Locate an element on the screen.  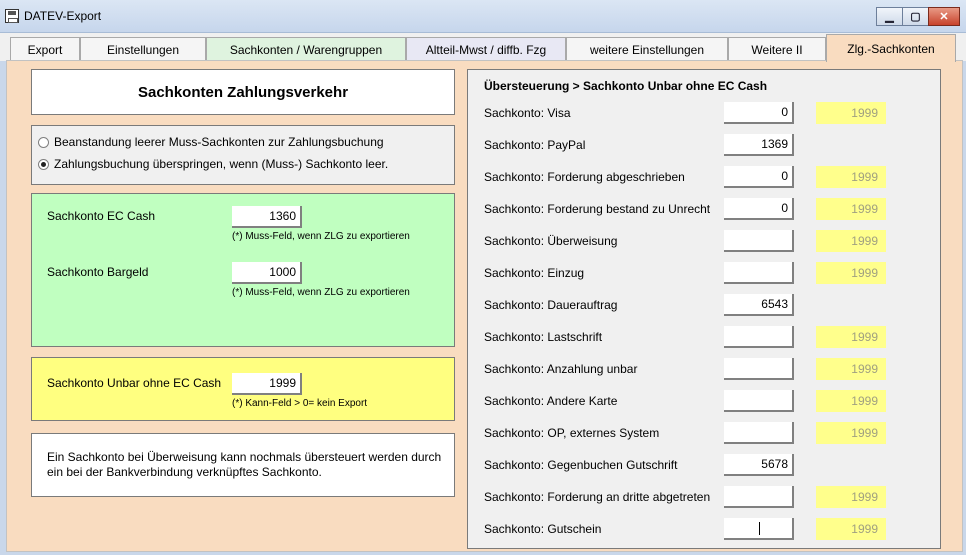
override-row-andere-karte: Sachkonto: Andere Karte 1999 is located at coordinates (705, 401).